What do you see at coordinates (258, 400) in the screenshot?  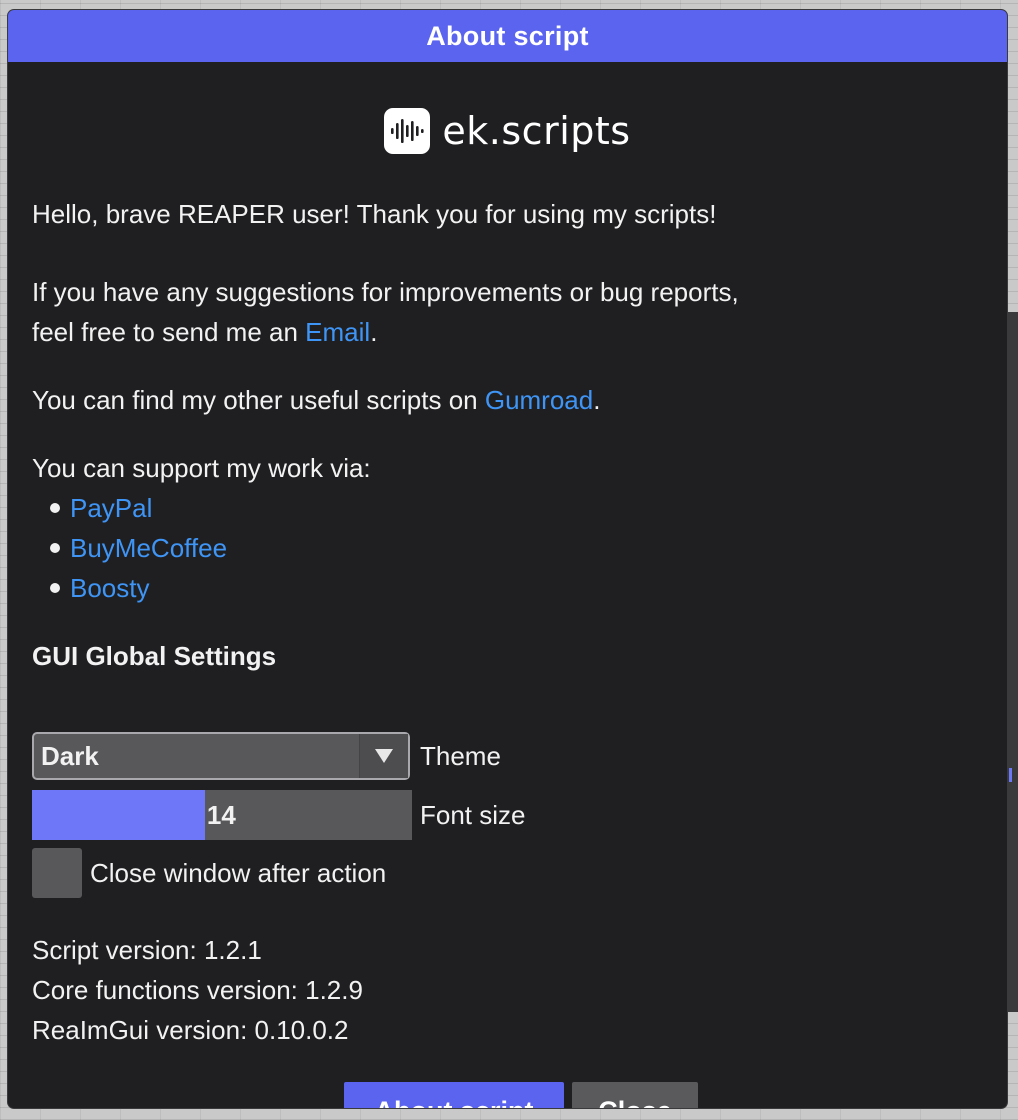 I see `scripts-prefix: You can find my other useful scripts on` at bounding box center [258, 400].